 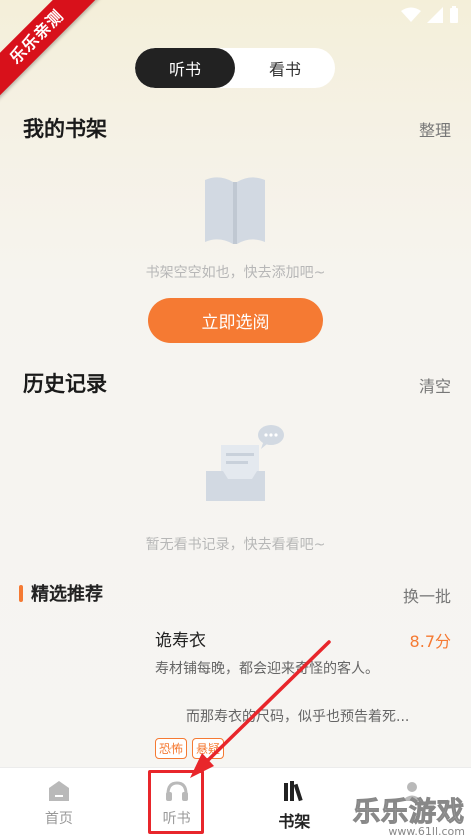 What do you see at coordinates (294, 821) in the screenshot?
I see `nav-bookshelf-label: 书架` at bounding box center [294, 821].